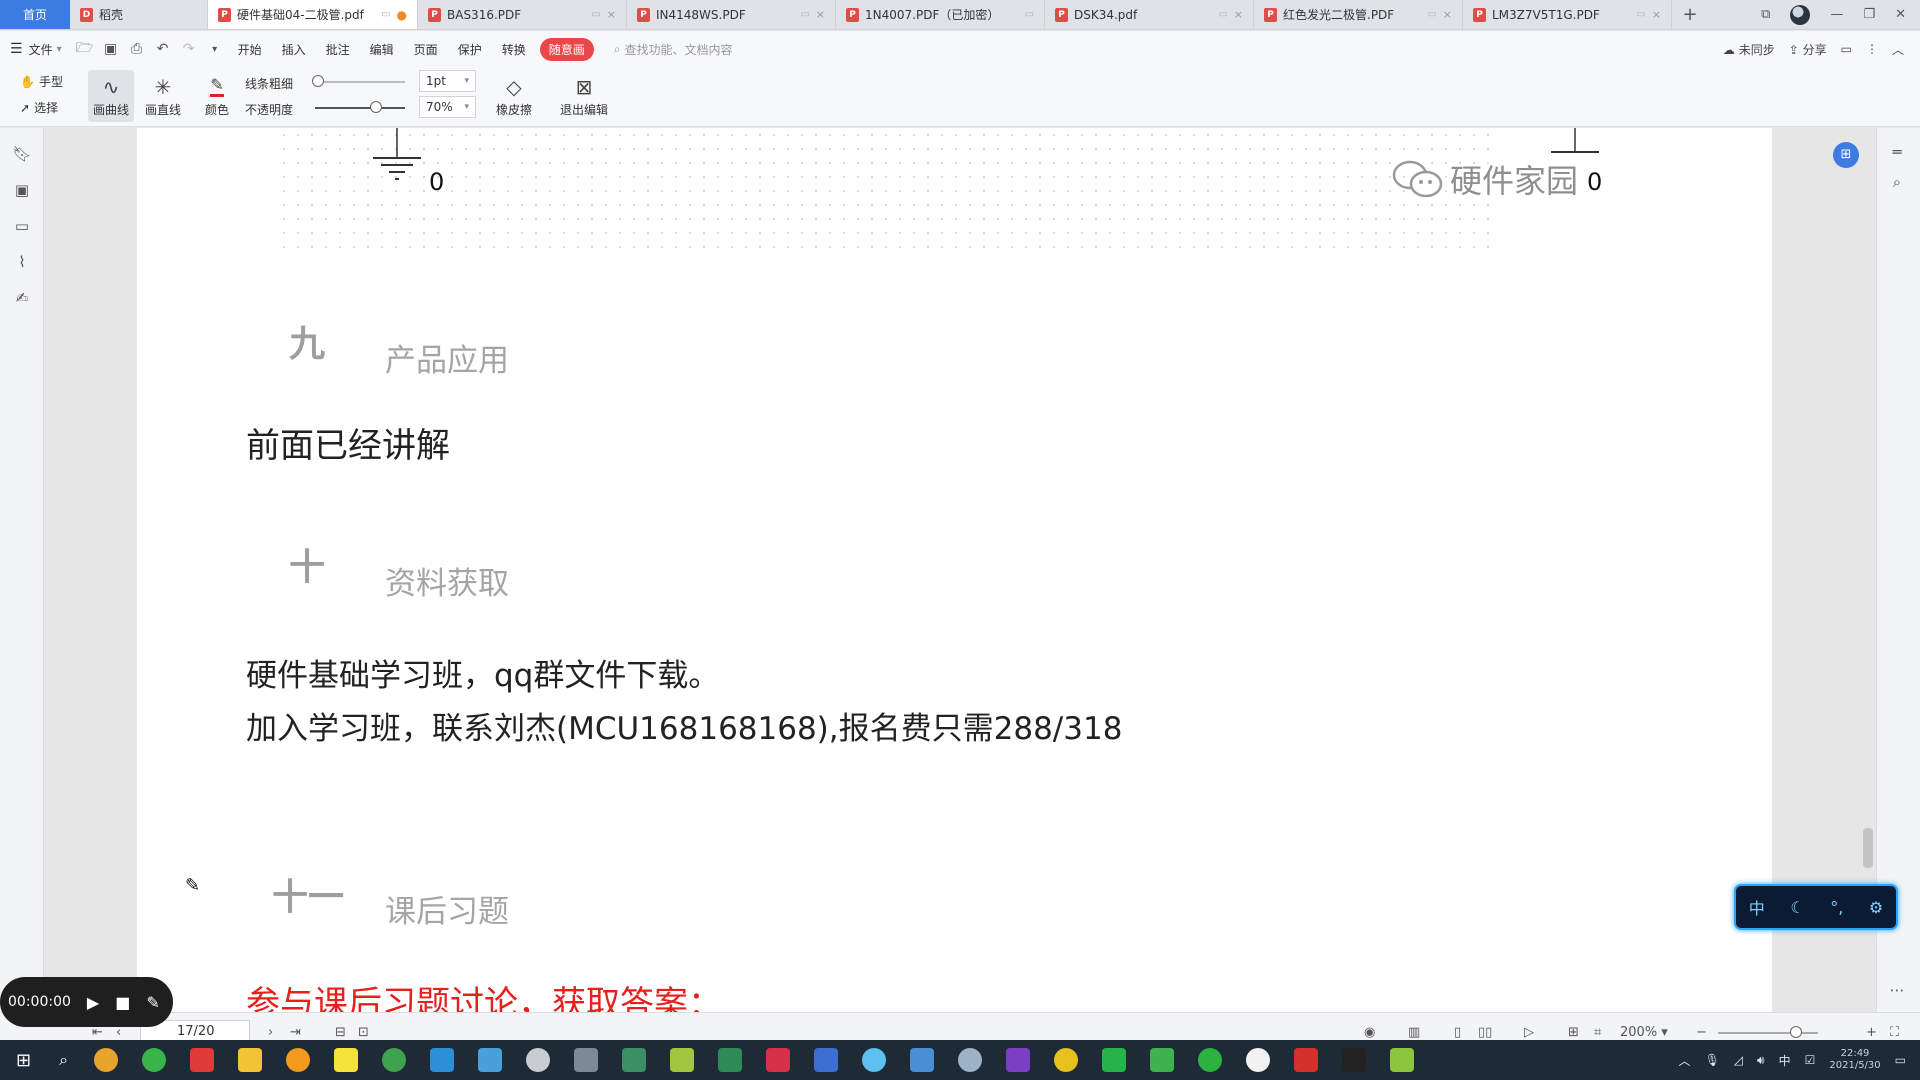 The height and width of the screenshot is (1080, 1920). Describe the element at coordinates (1768, 1033) in the screenshot. I see `zoom-slider` at that location.